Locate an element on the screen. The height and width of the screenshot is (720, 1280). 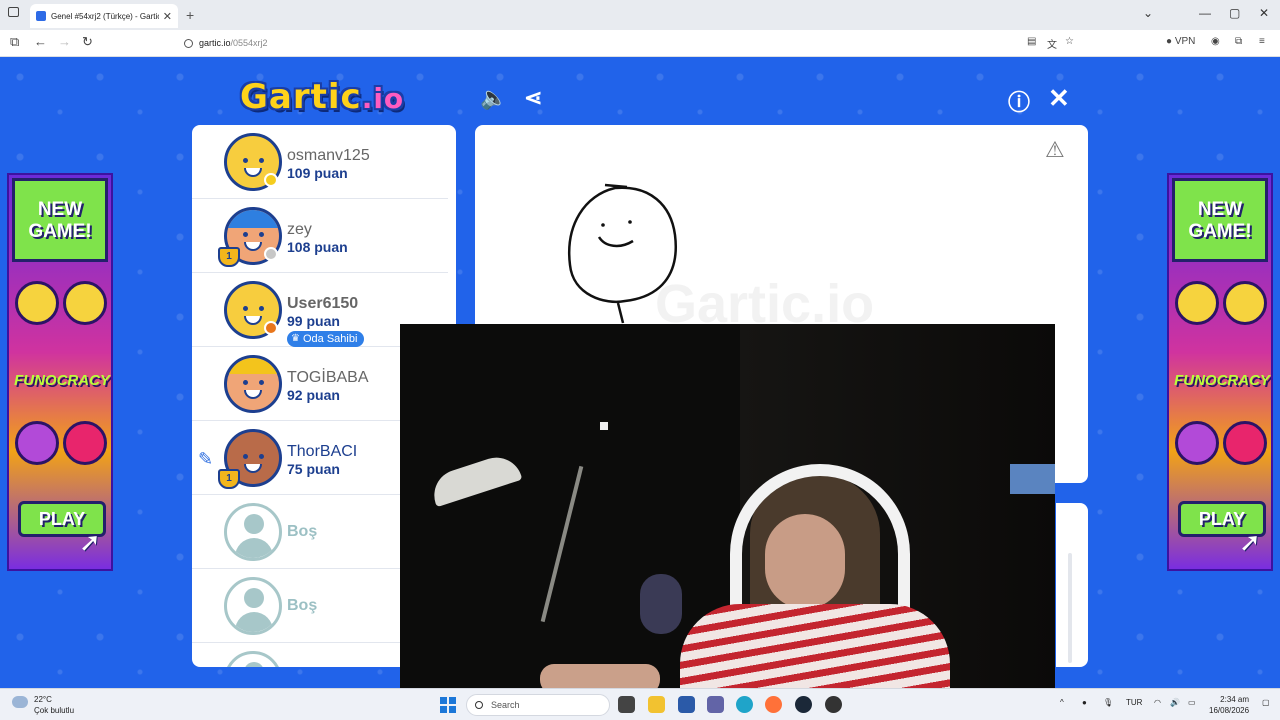
teams-icon is located at coordinates (715, 704).